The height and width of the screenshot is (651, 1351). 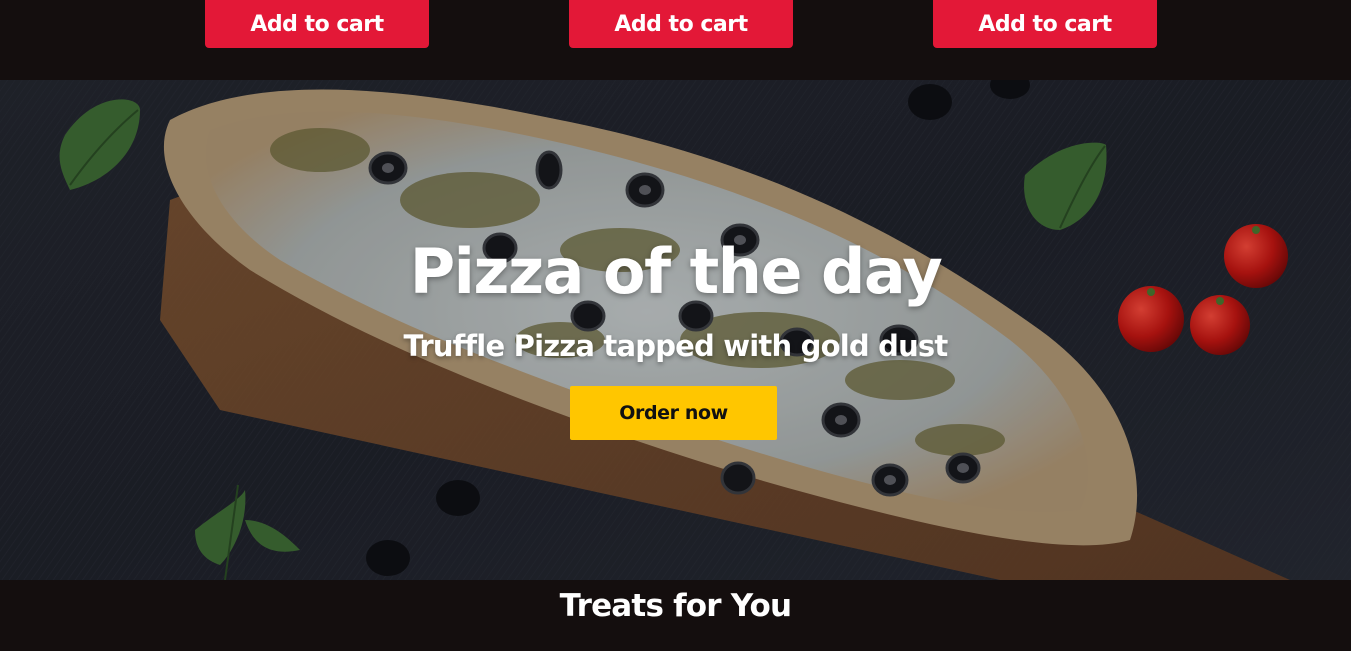 What do you see at coordinates (676, 271) in the screenshot?
I see `hero-title: Pizza of the day` at bounding box center [676, 271].